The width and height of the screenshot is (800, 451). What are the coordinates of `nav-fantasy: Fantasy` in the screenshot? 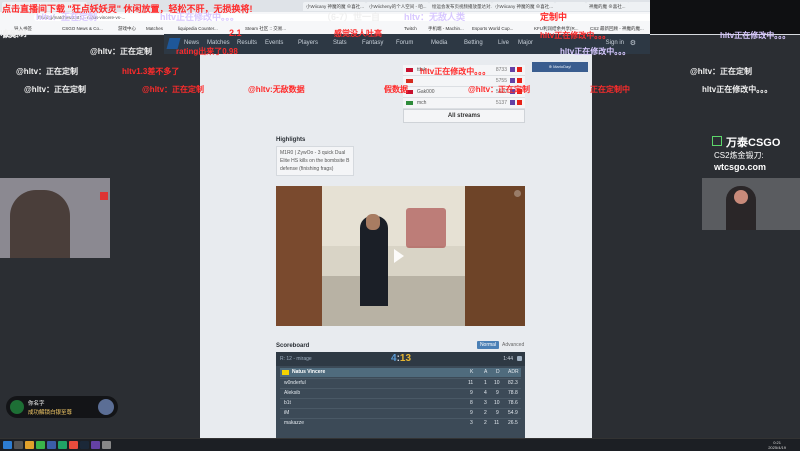 It's located at (372, 43).